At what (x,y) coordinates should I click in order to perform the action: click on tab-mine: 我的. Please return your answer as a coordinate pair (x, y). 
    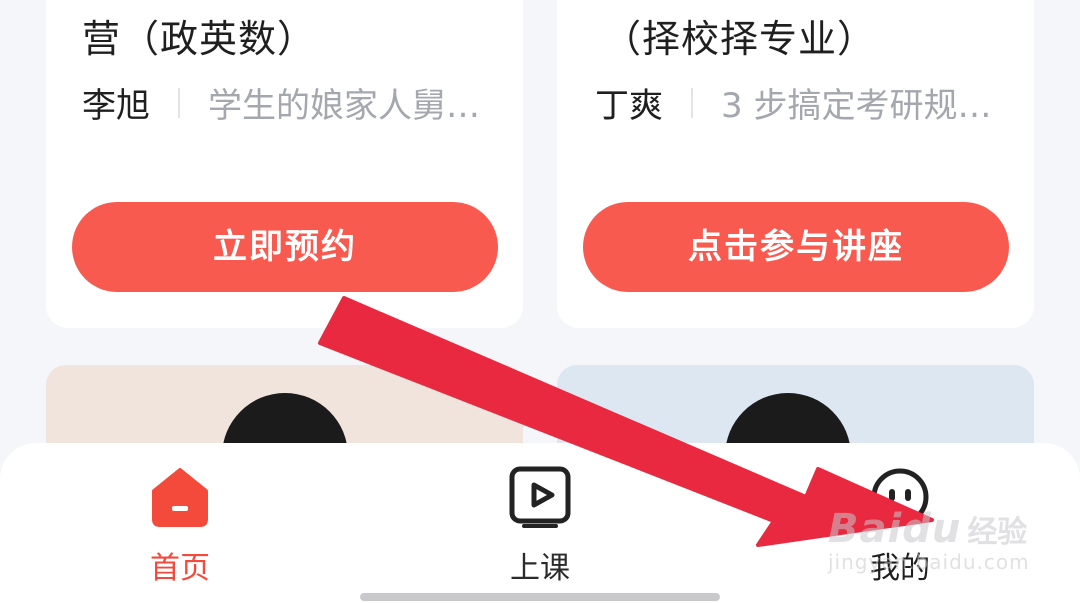
    Looking at the image, I should click on (900, 523).